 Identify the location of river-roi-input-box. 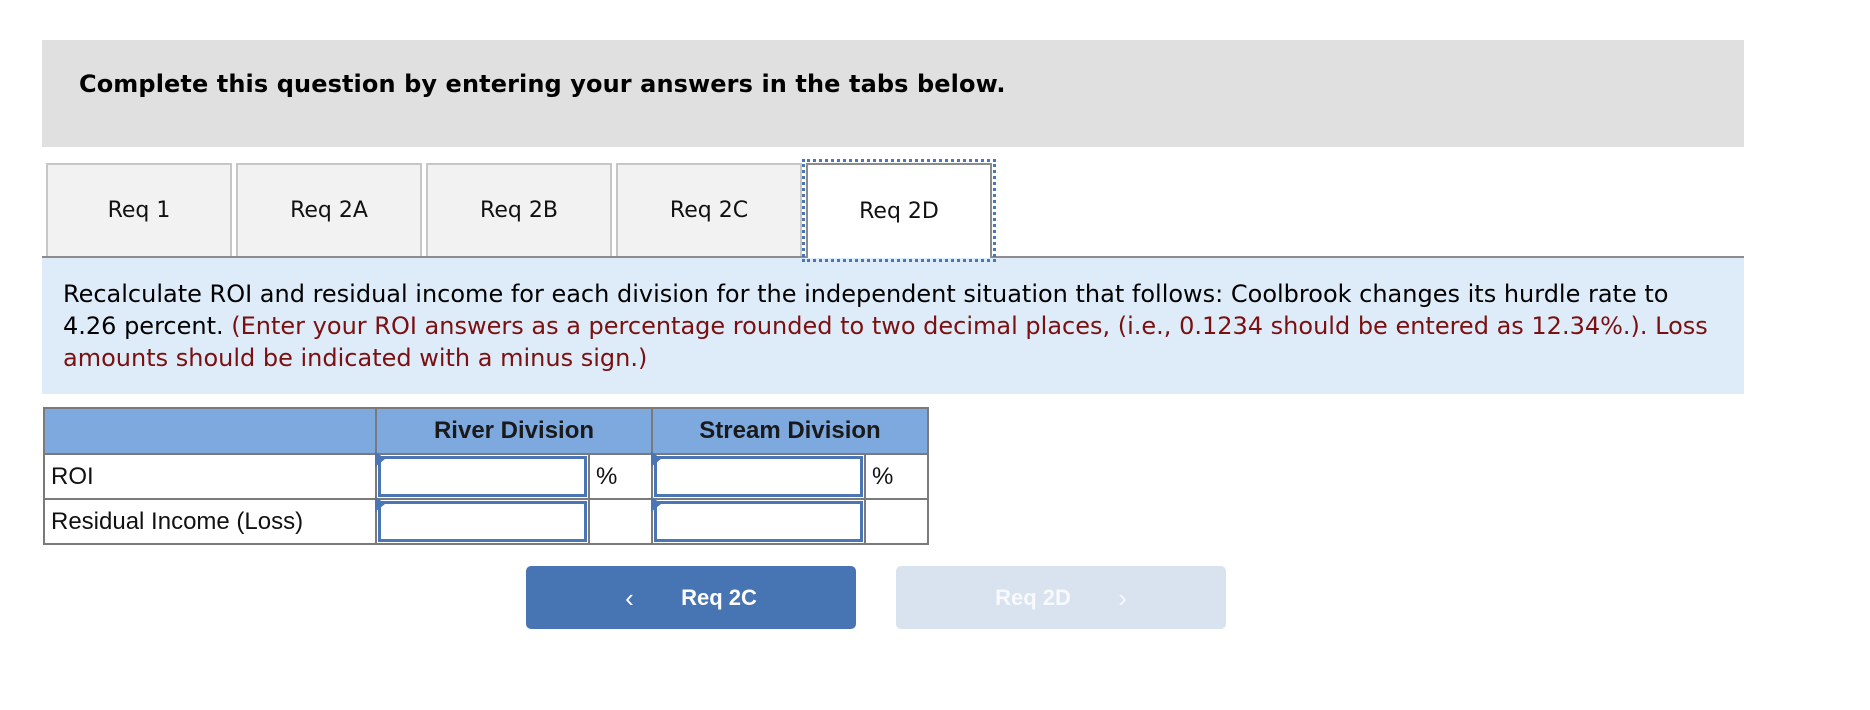
(482, 476).